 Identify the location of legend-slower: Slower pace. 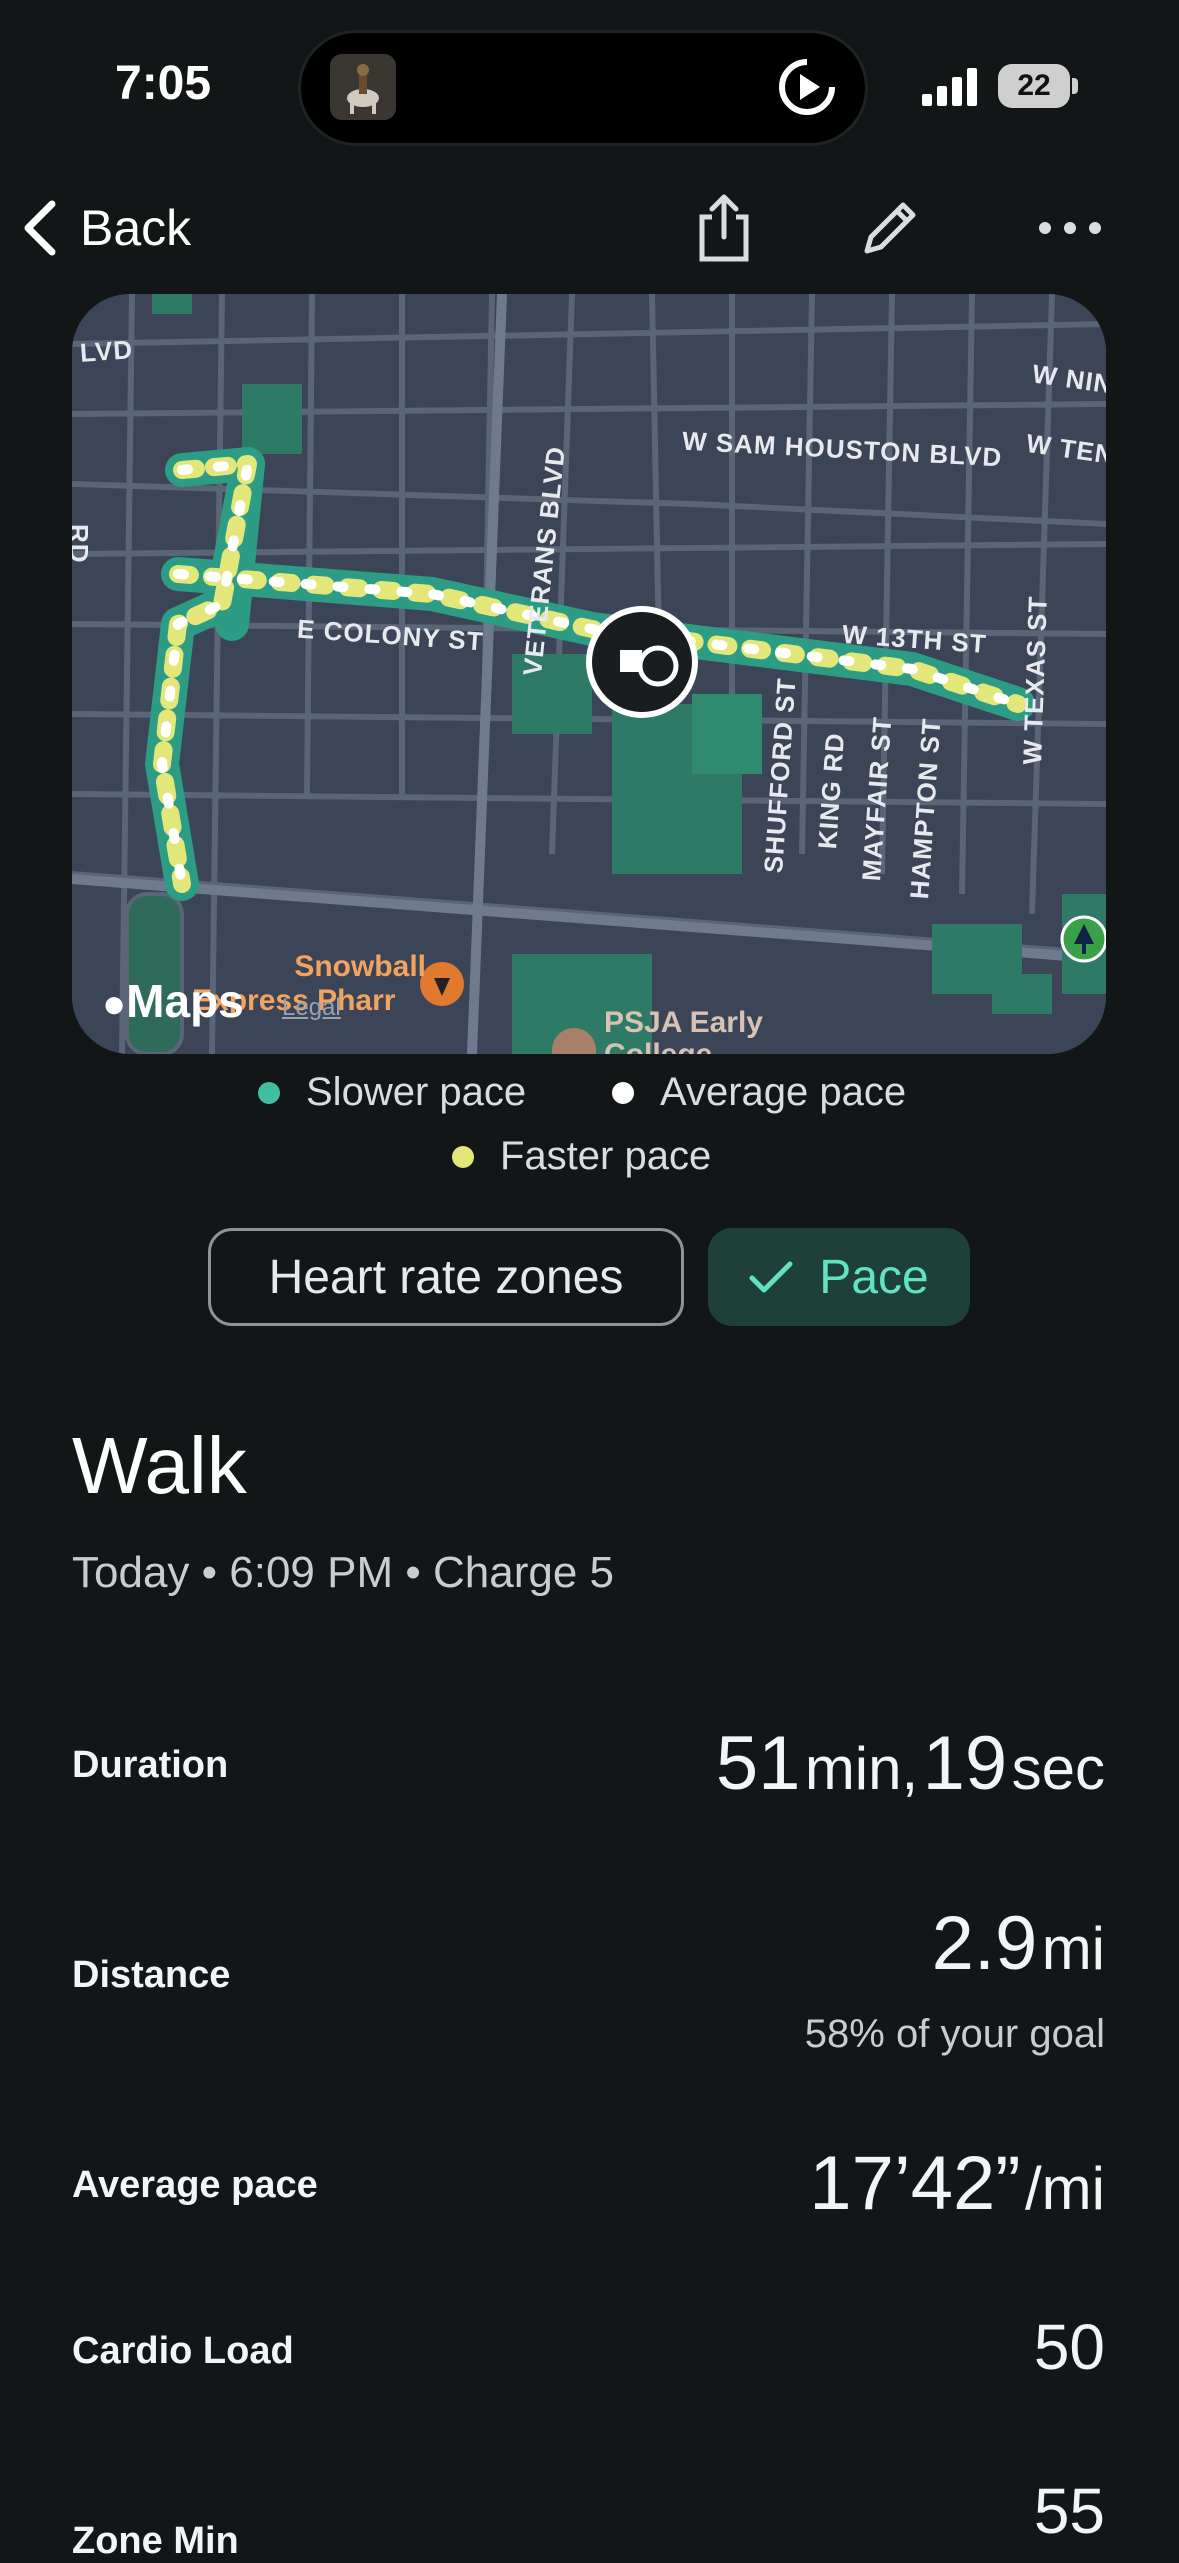
(392, 1092).